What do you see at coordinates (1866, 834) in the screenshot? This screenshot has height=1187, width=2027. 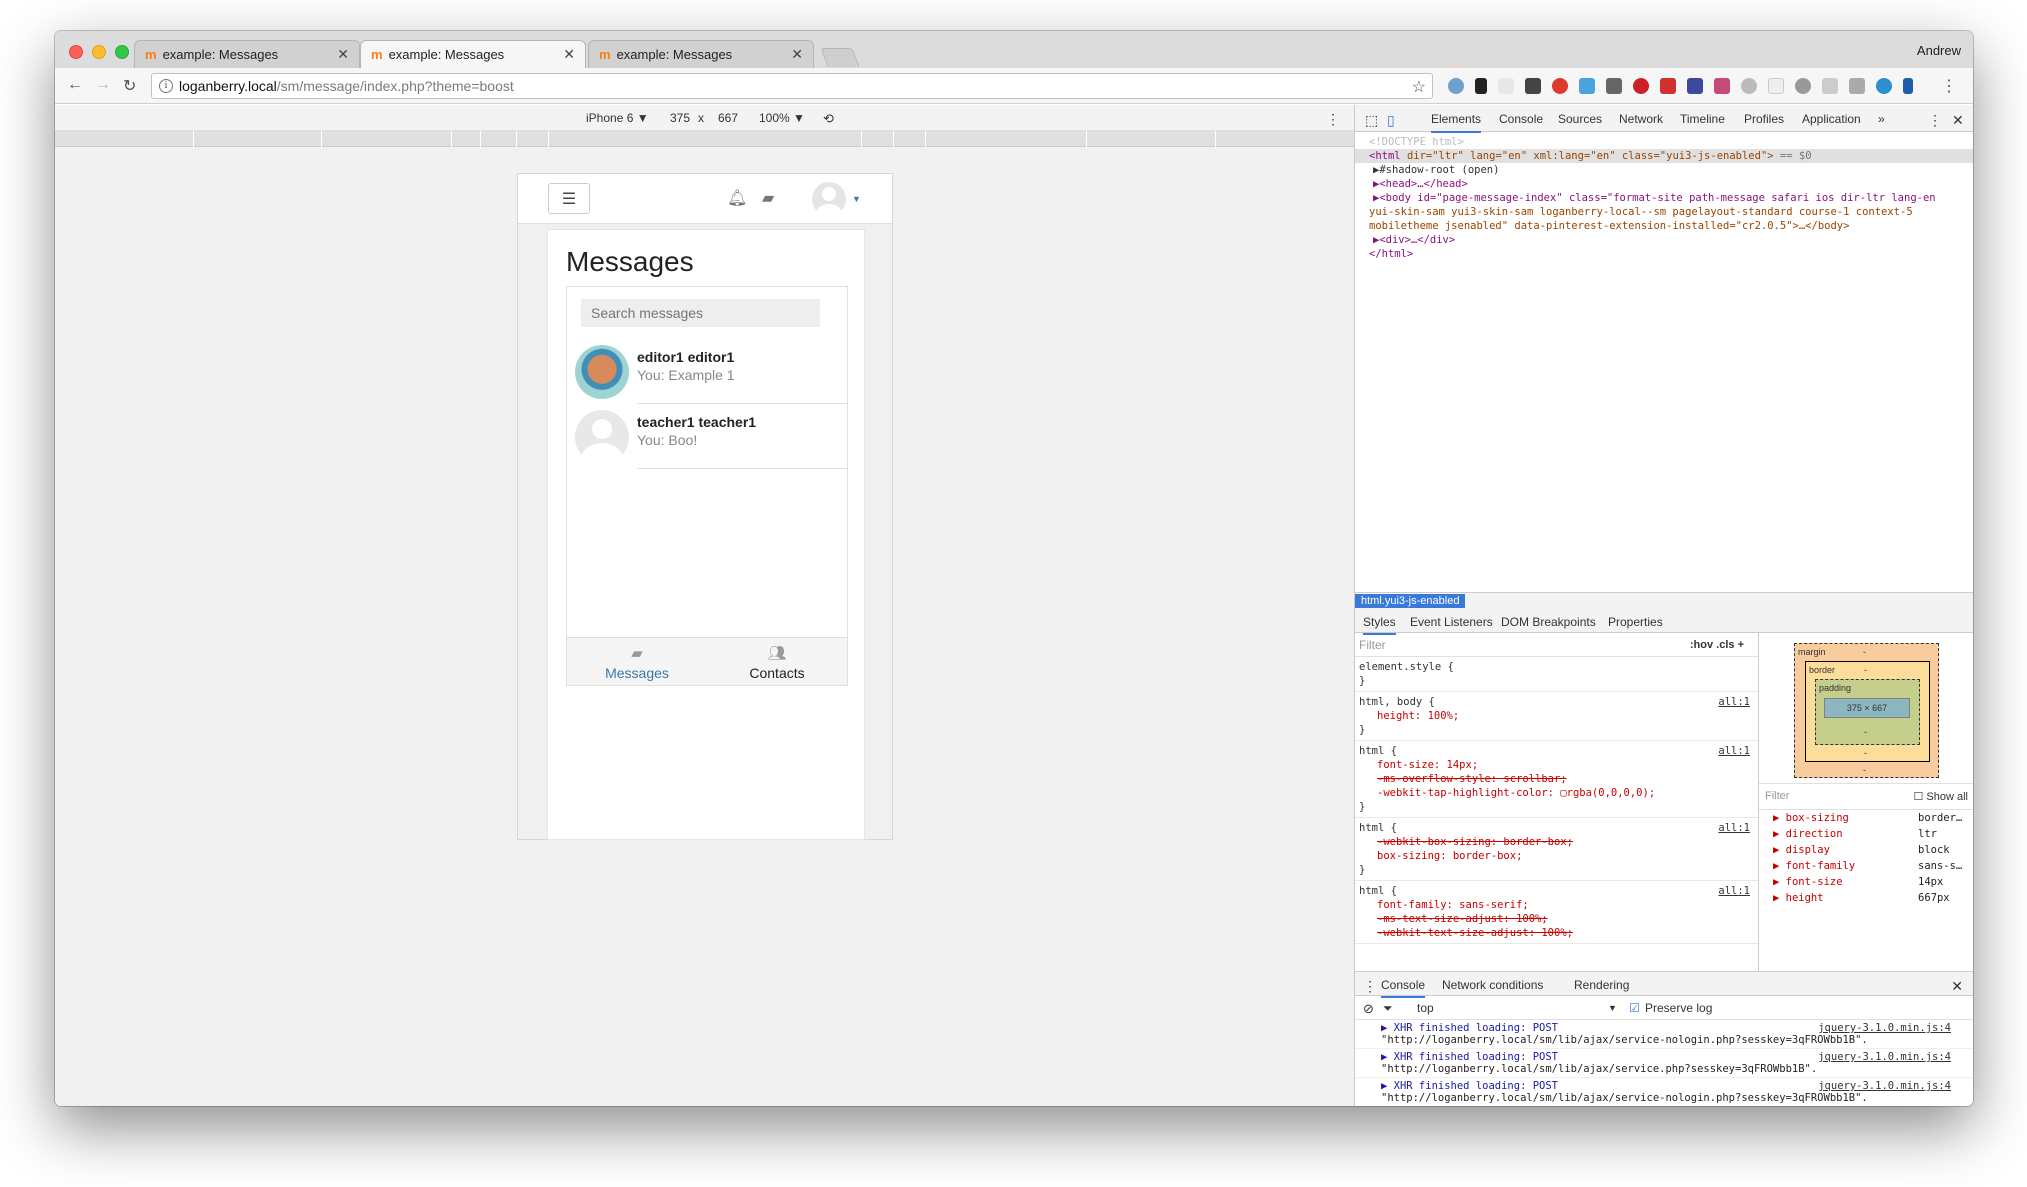 I see `computed-row: ▶ direction ltr` at bounding box center [1866, 834].